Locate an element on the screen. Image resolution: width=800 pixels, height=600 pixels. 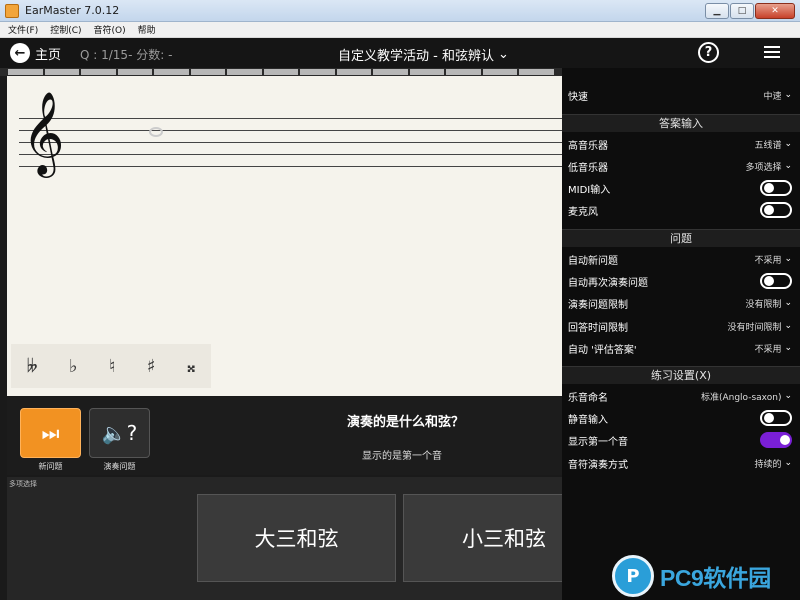
window-controls: ▁ □ ✕ is located at coordinates (750, 11).